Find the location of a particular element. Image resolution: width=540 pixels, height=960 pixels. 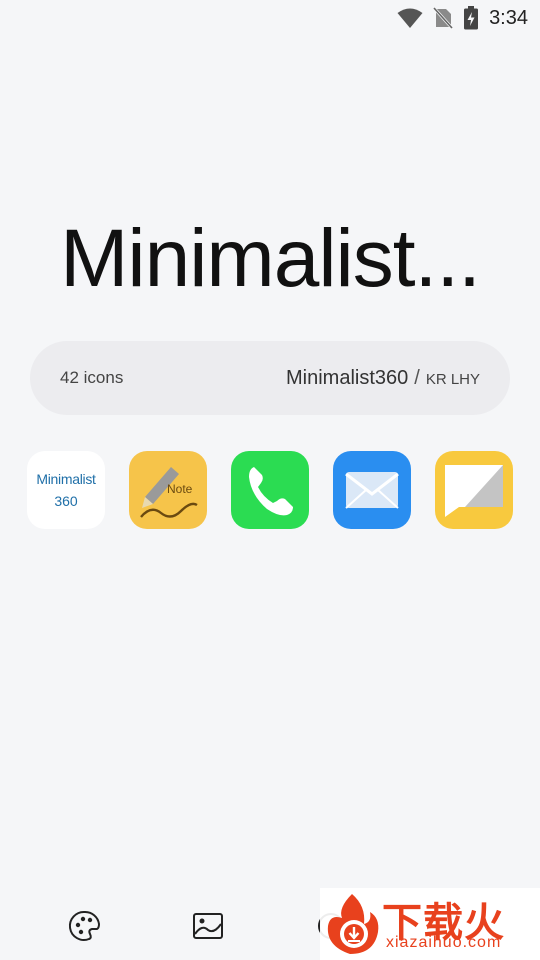

no-sim-icon is located at coordinates (443, 18).